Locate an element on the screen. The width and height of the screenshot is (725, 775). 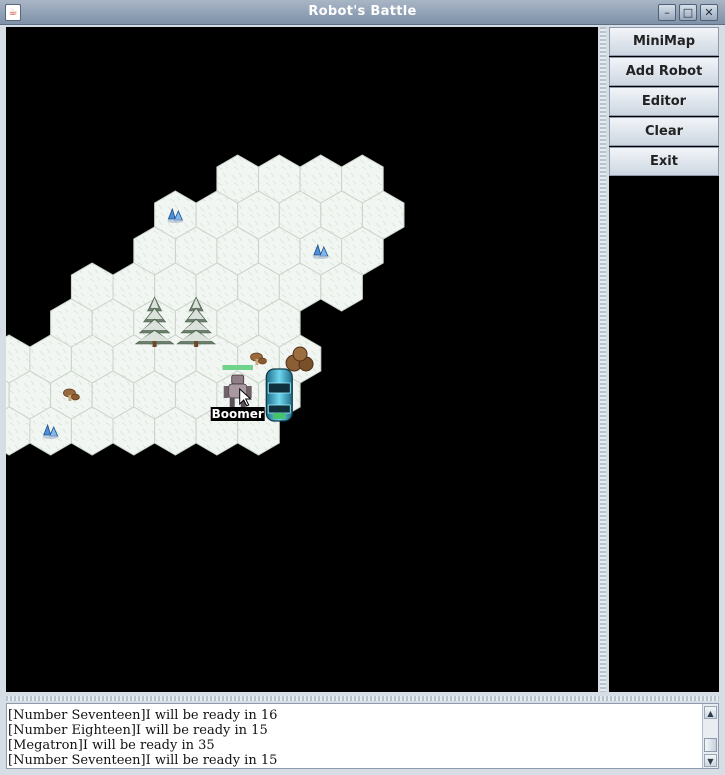
log-line: [Megatron]I will be ready in 35 is located at coordinates (111, 745).